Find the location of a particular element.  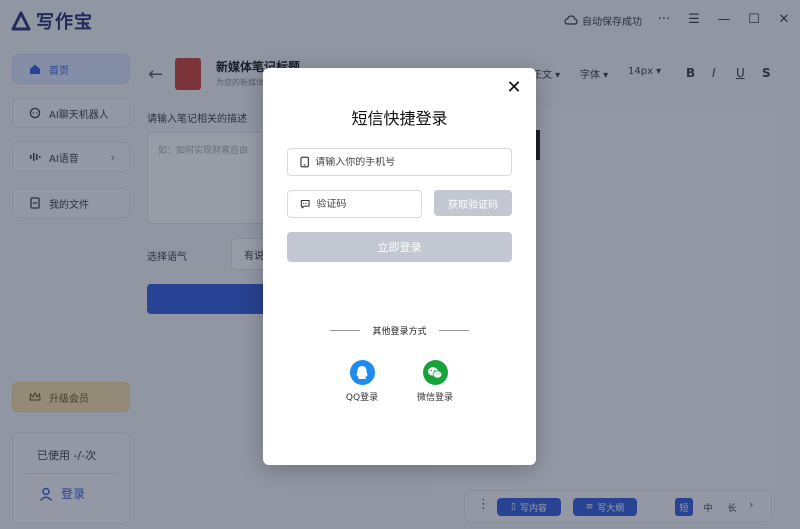

code-field is located at coordinates (354, 204).